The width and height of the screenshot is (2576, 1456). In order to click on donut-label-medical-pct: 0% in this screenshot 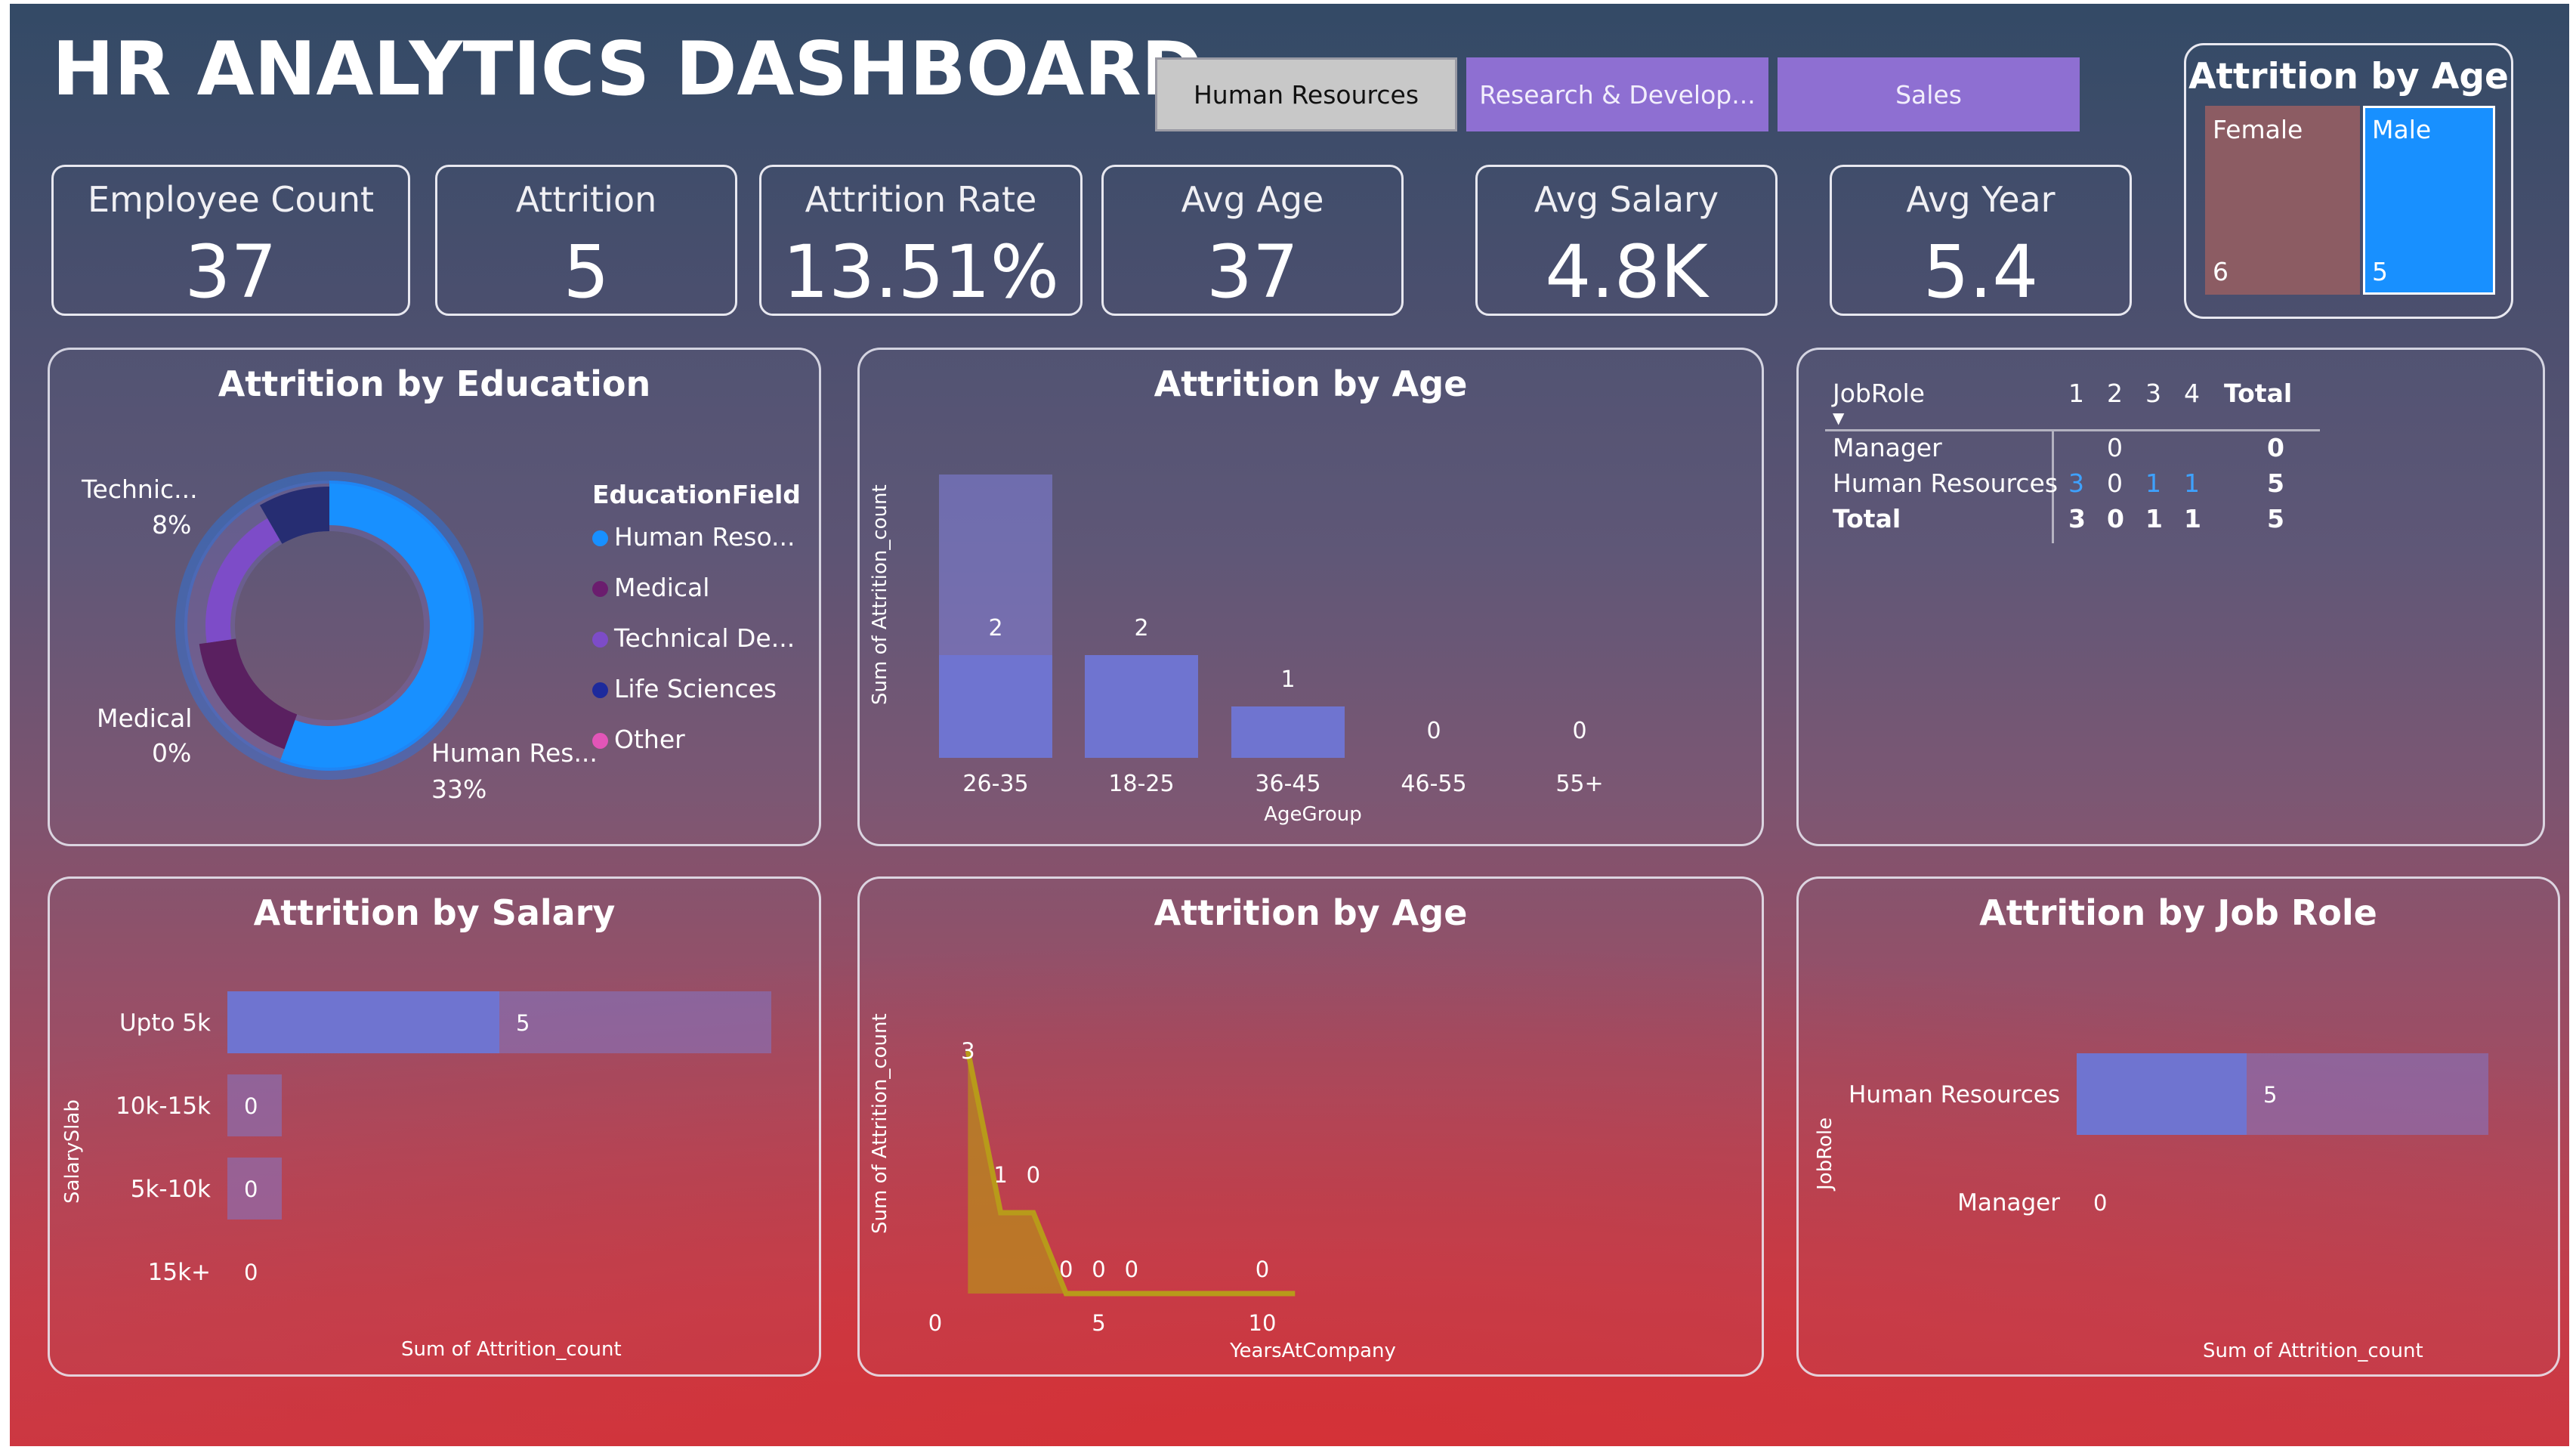, I will do `click(172, 753)`.